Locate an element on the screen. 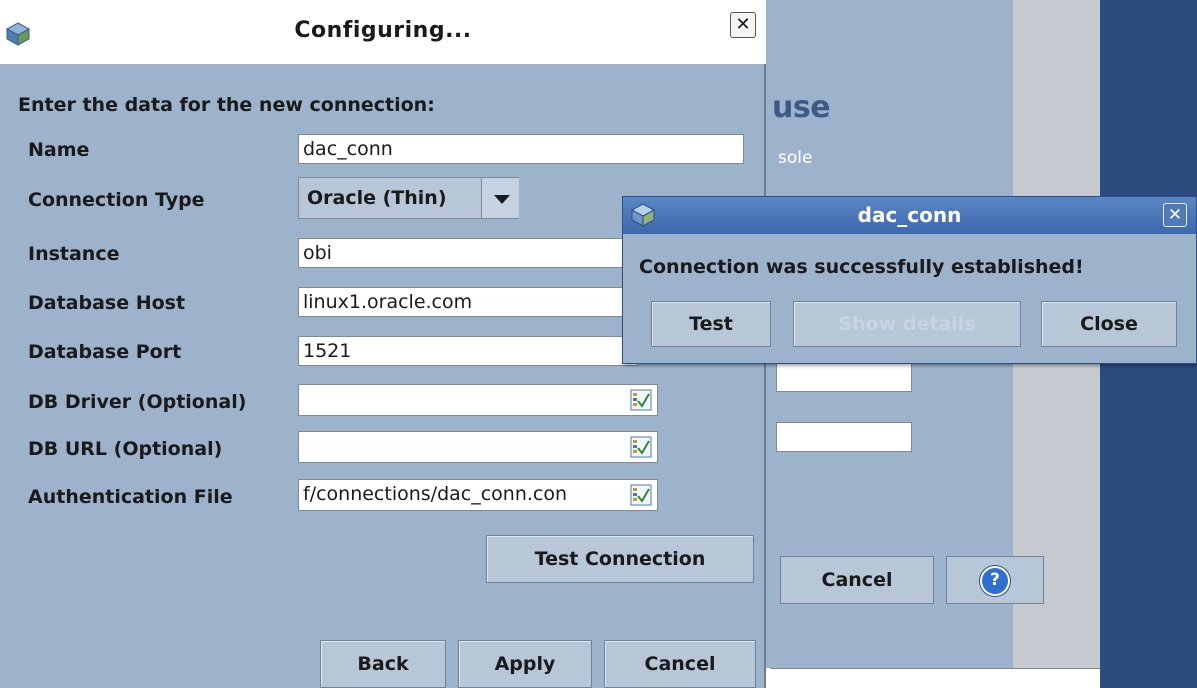  show-details-button: Show details is located at coordinates (907, 324).